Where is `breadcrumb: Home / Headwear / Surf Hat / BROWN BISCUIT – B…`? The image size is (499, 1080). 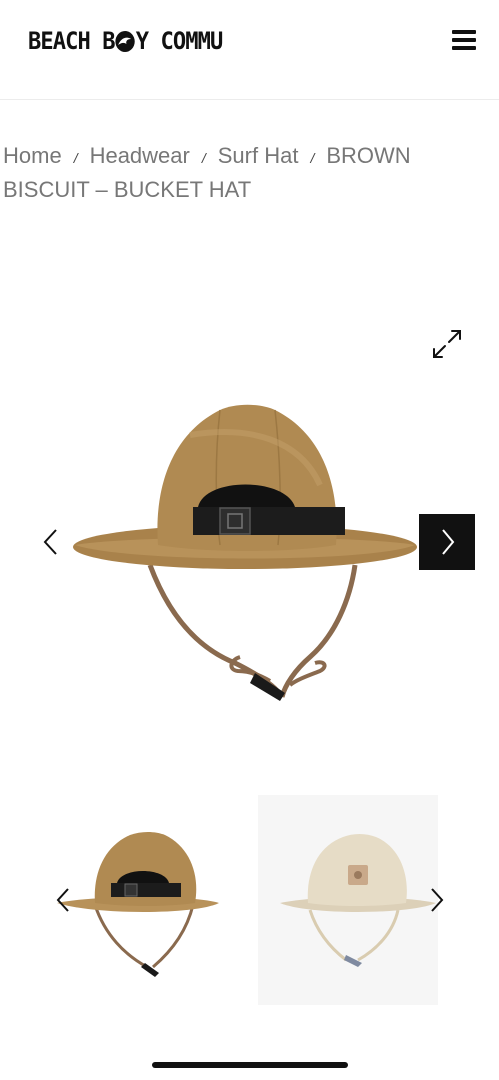 breadcrumb: Home / Headwear / Surf Hat / BROWN BISCUIT – B… is located at coordinates (248, 173).